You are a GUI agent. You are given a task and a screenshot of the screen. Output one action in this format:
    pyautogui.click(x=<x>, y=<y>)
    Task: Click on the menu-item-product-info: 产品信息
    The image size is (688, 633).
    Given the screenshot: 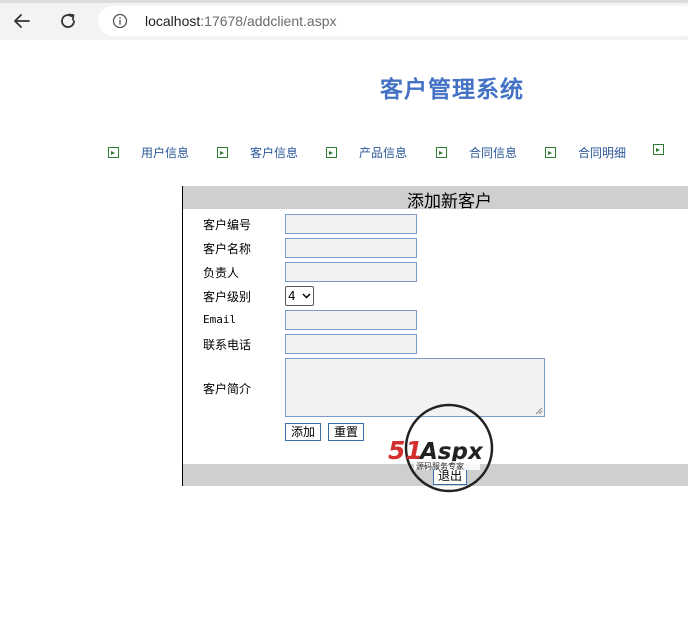 What is the action you would take?
    pyautogui.click(x=366, y=152)
    